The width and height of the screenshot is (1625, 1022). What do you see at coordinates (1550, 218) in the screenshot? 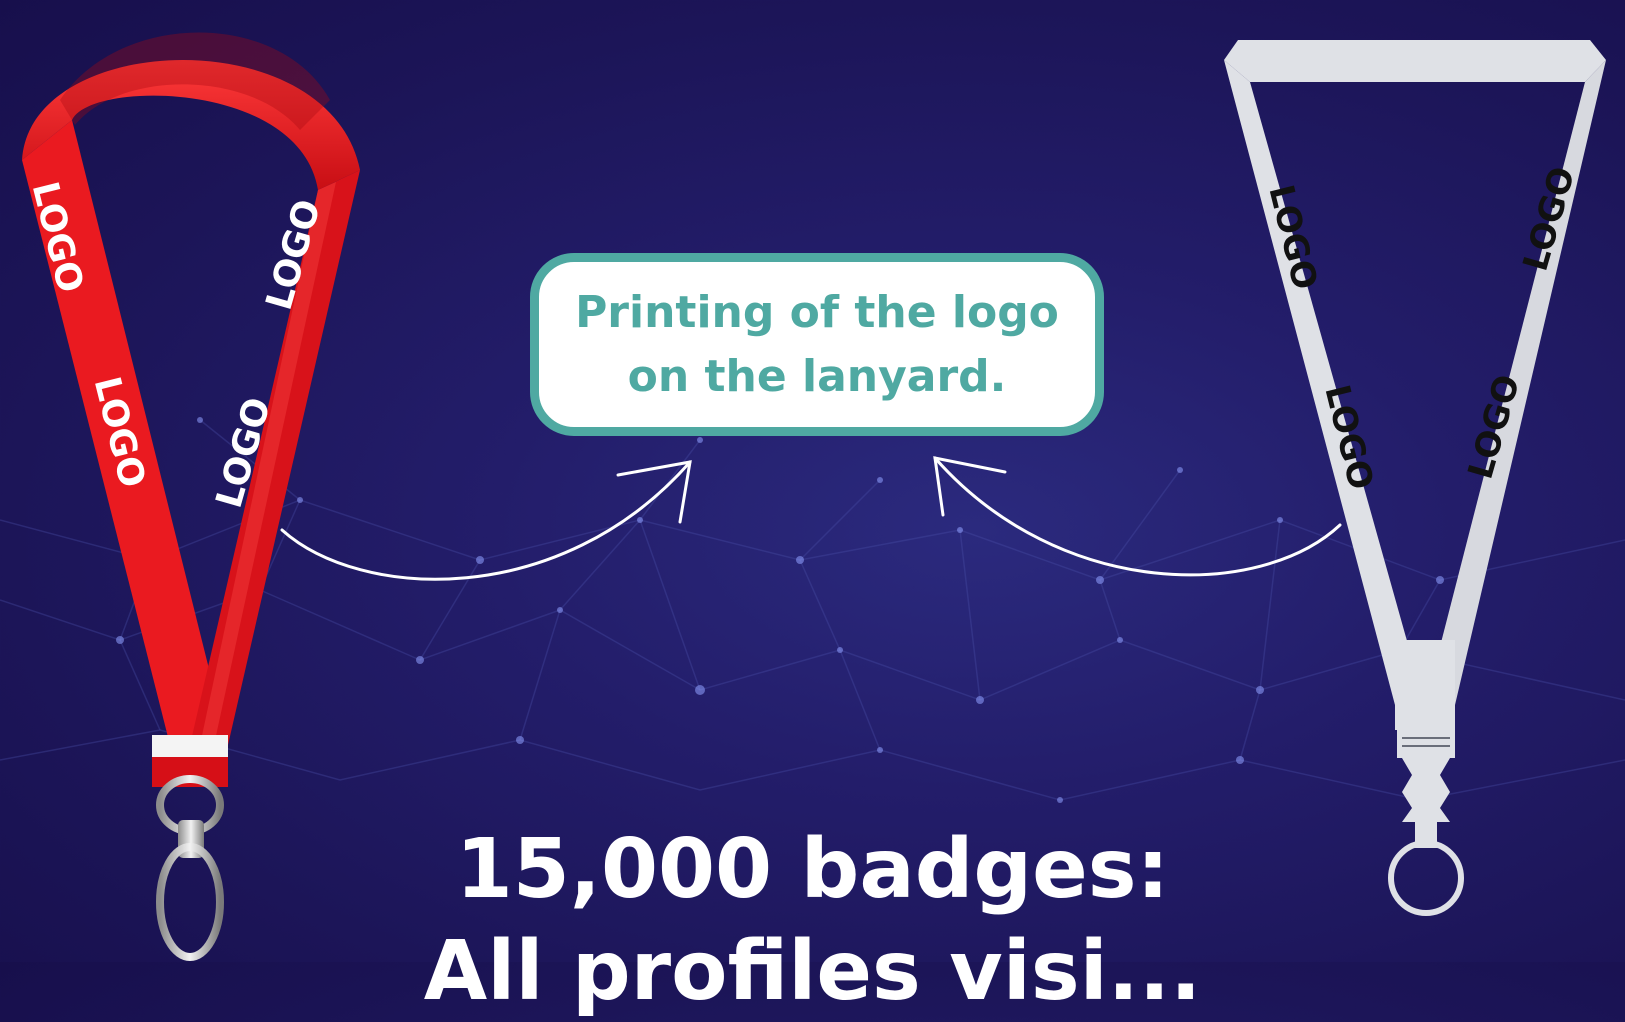
I see `white-lanyard-logo-3: LOGO` at bounding box center [1550, 218].